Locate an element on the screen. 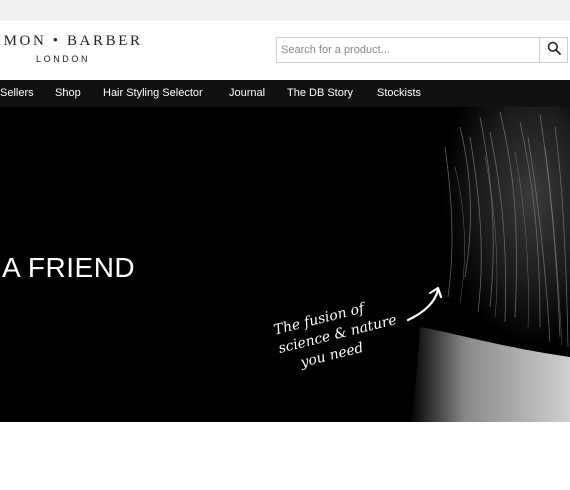 The image size is (570, 490). search-bar is located at coordinates (422, 50).